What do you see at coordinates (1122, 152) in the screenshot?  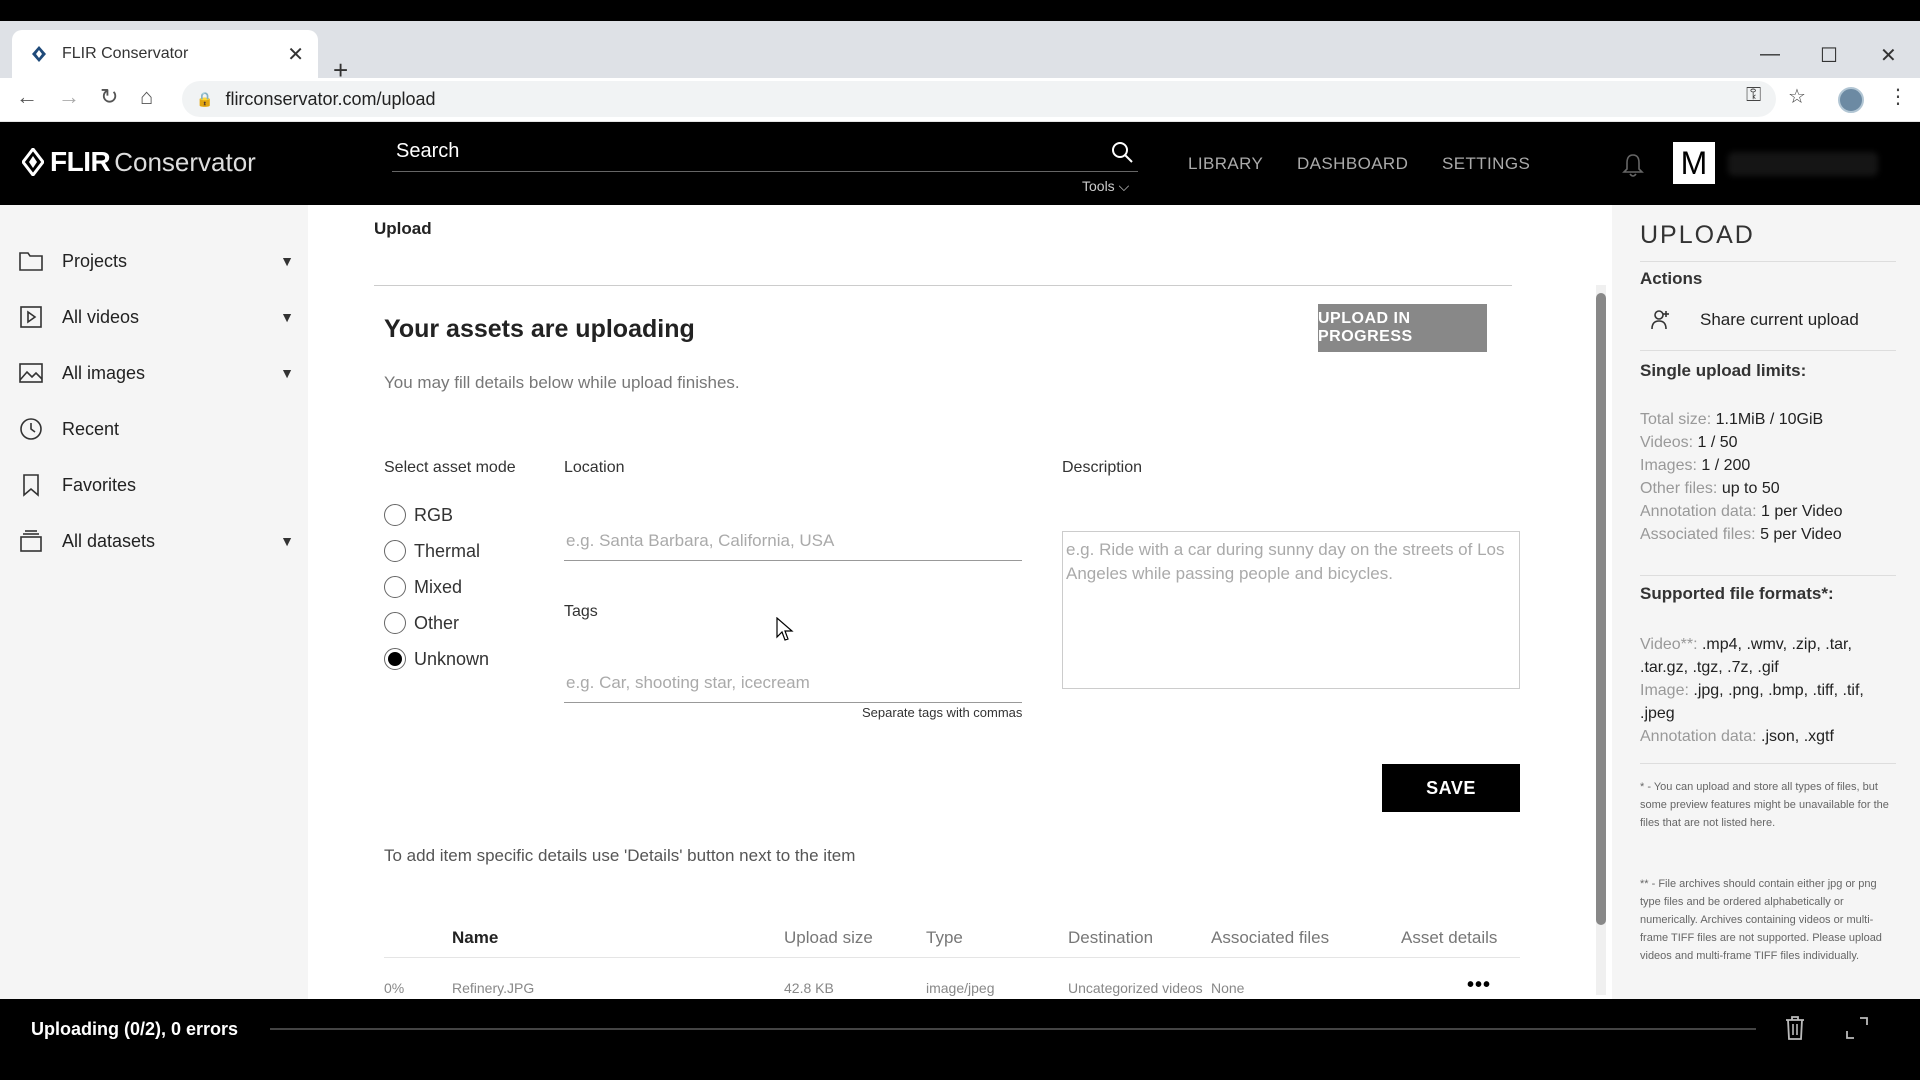 I see `search-icon` at bounding box center [1122, 152].